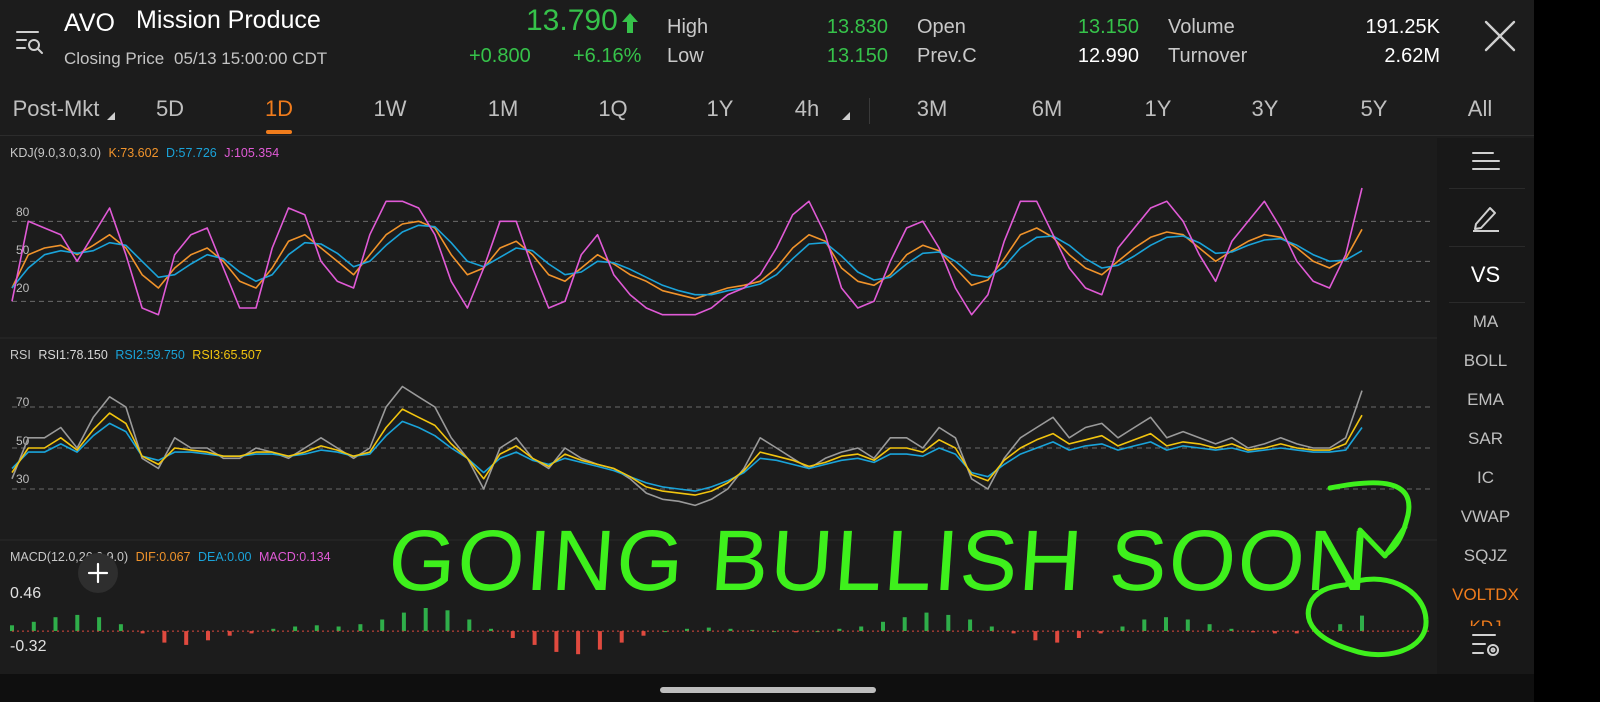 The image size is (1600, 702). I want to click on close-icon, so click(1500, 36).